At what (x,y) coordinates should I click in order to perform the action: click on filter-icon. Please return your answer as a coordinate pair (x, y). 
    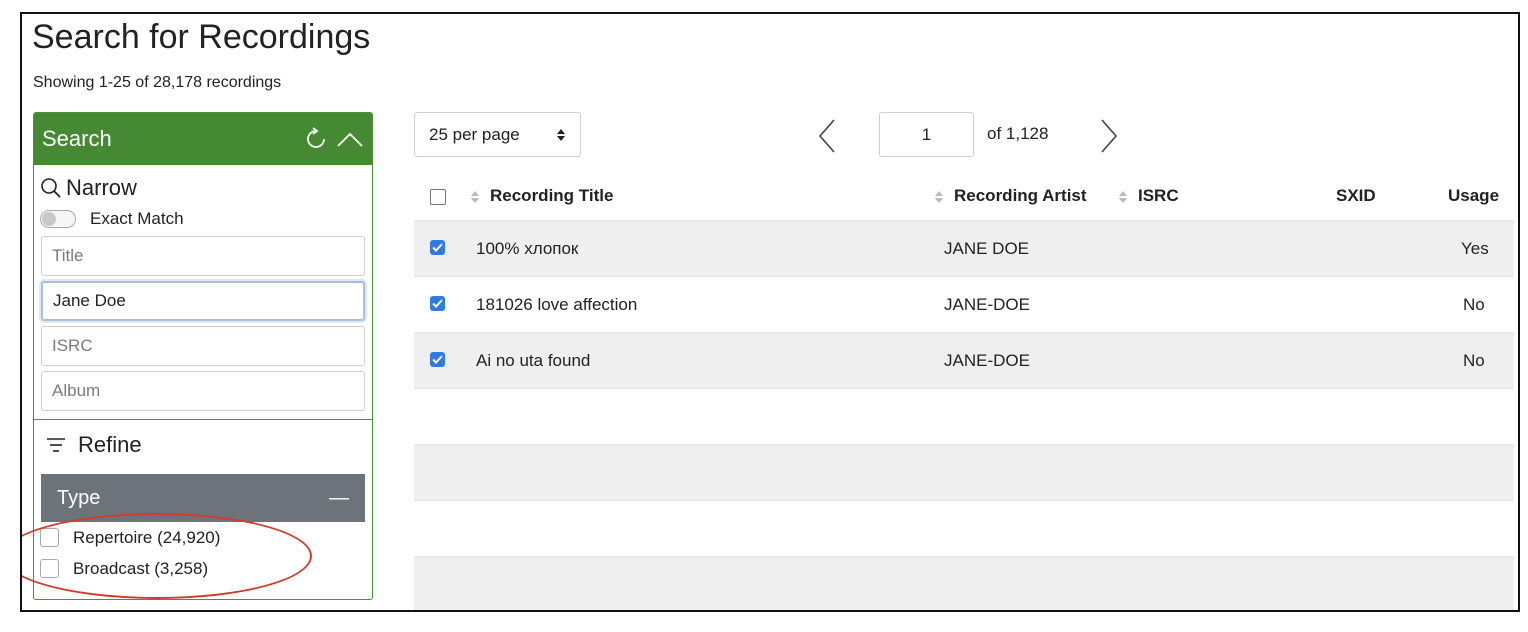
    Looking at the image, I should click on (56, 445).